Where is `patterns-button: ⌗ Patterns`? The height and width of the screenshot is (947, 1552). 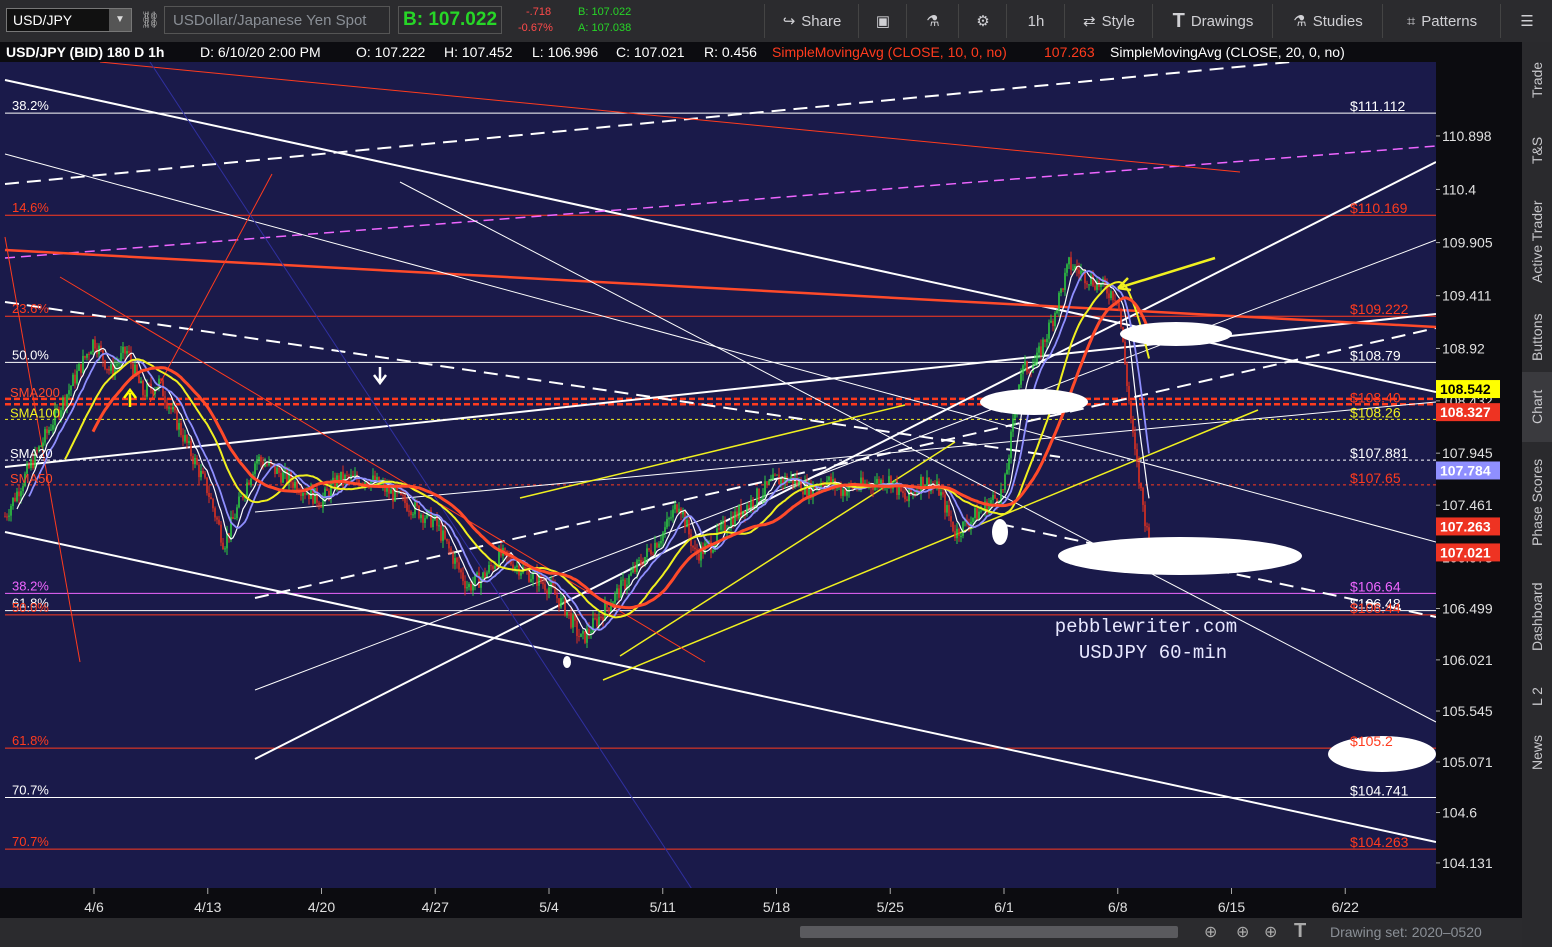
patterns-button: ⌗ Patterns is located at coordinates (1441, 21).